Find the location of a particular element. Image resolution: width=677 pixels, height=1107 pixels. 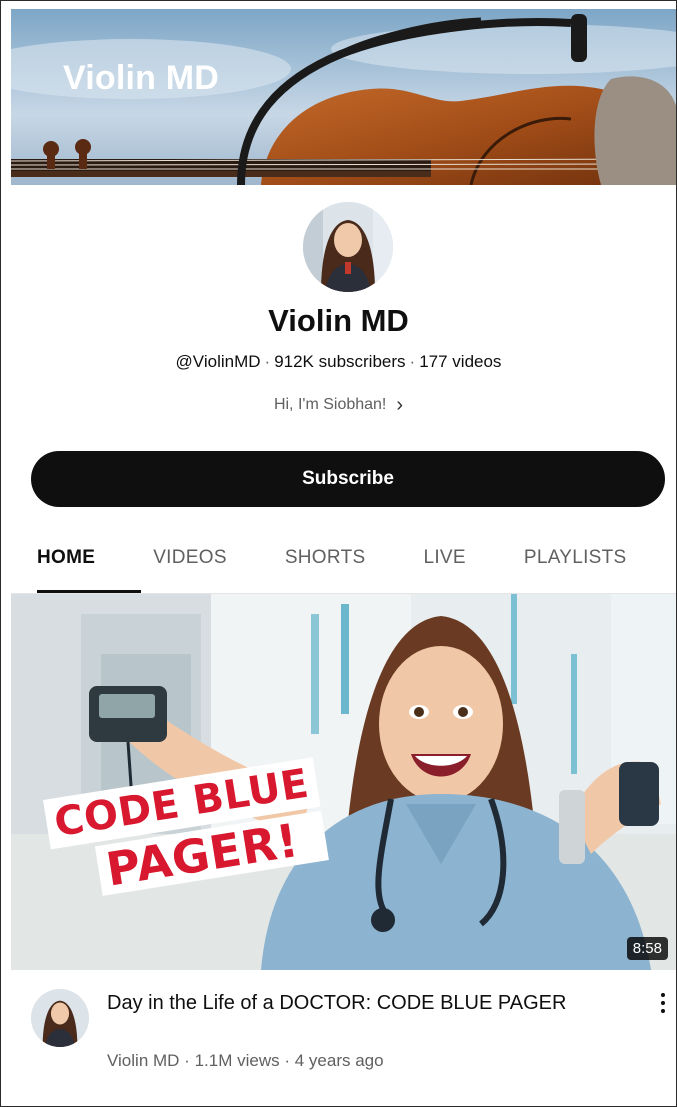

tab-playlists: PLAYLISTS is located at coordinates (584, 558).